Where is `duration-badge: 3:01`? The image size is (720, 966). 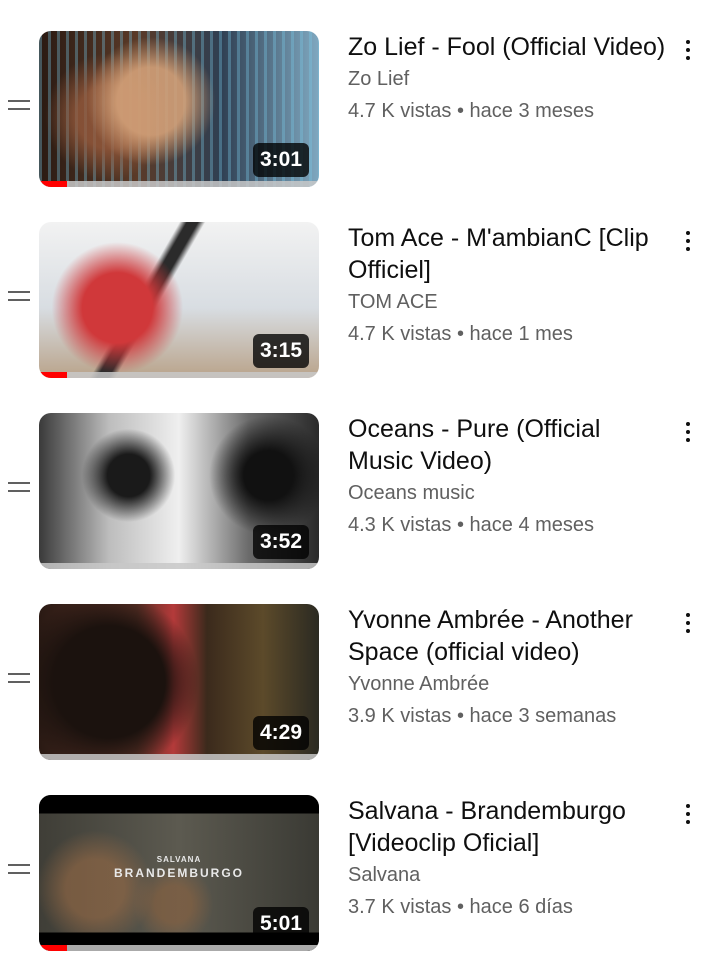
duration-badge: 3:01 is located at coordinates (280, 160).